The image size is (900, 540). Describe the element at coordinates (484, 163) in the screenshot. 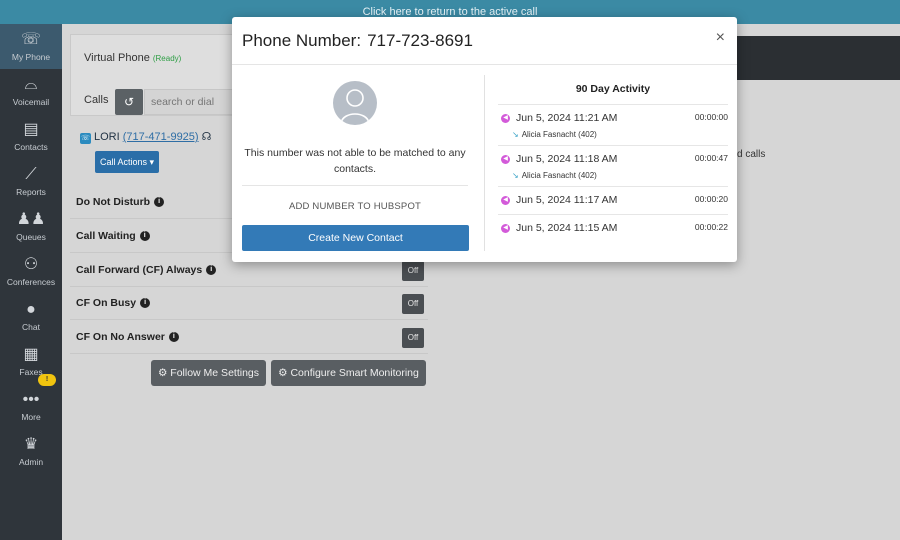

I see `column-divider` at that location.